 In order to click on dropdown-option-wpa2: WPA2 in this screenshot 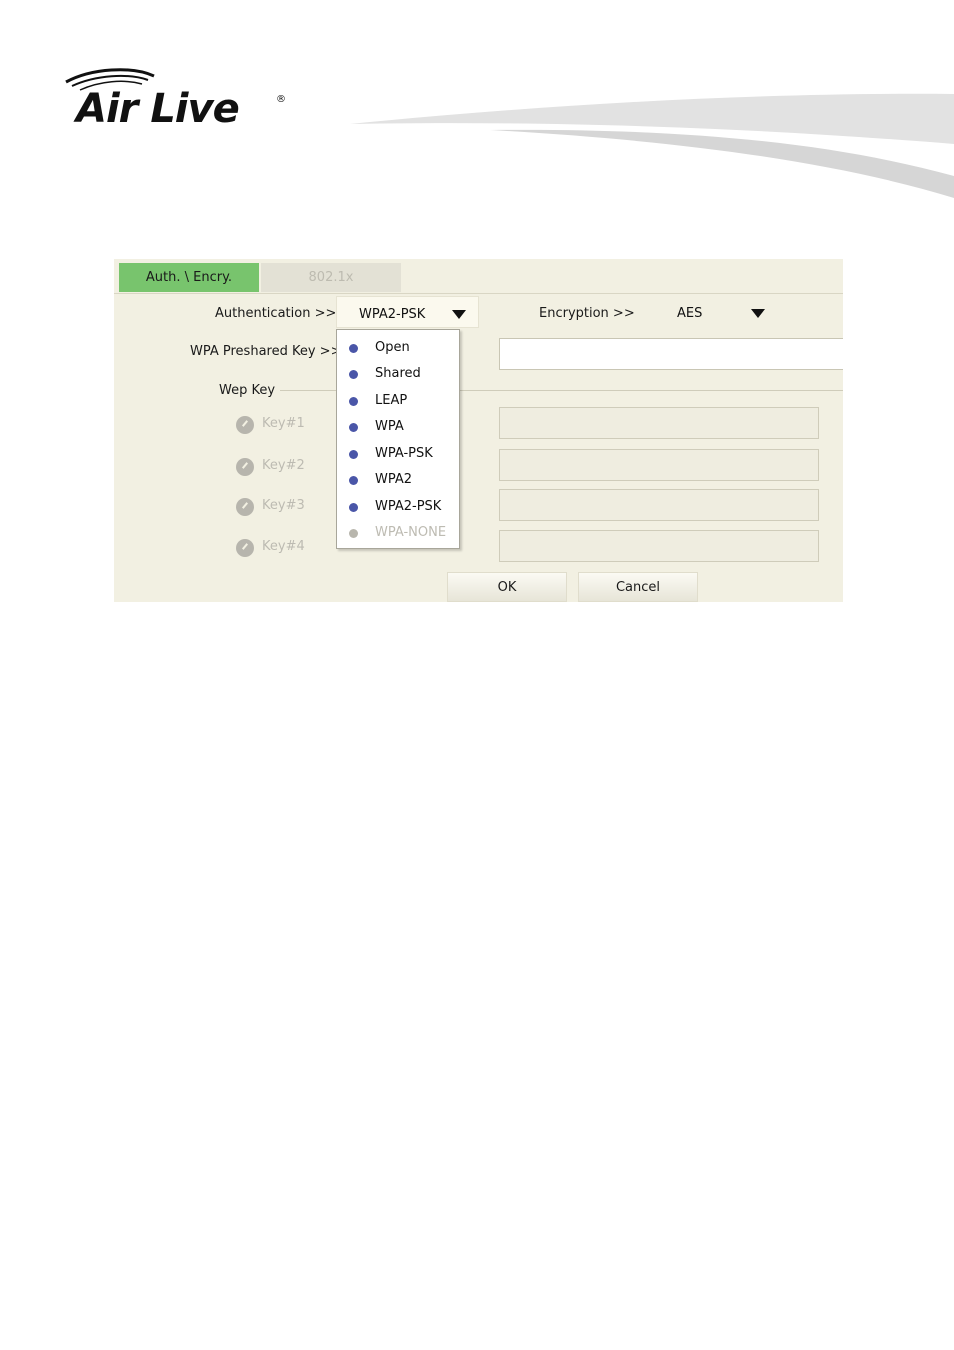, I will do `click(398, 479)`.